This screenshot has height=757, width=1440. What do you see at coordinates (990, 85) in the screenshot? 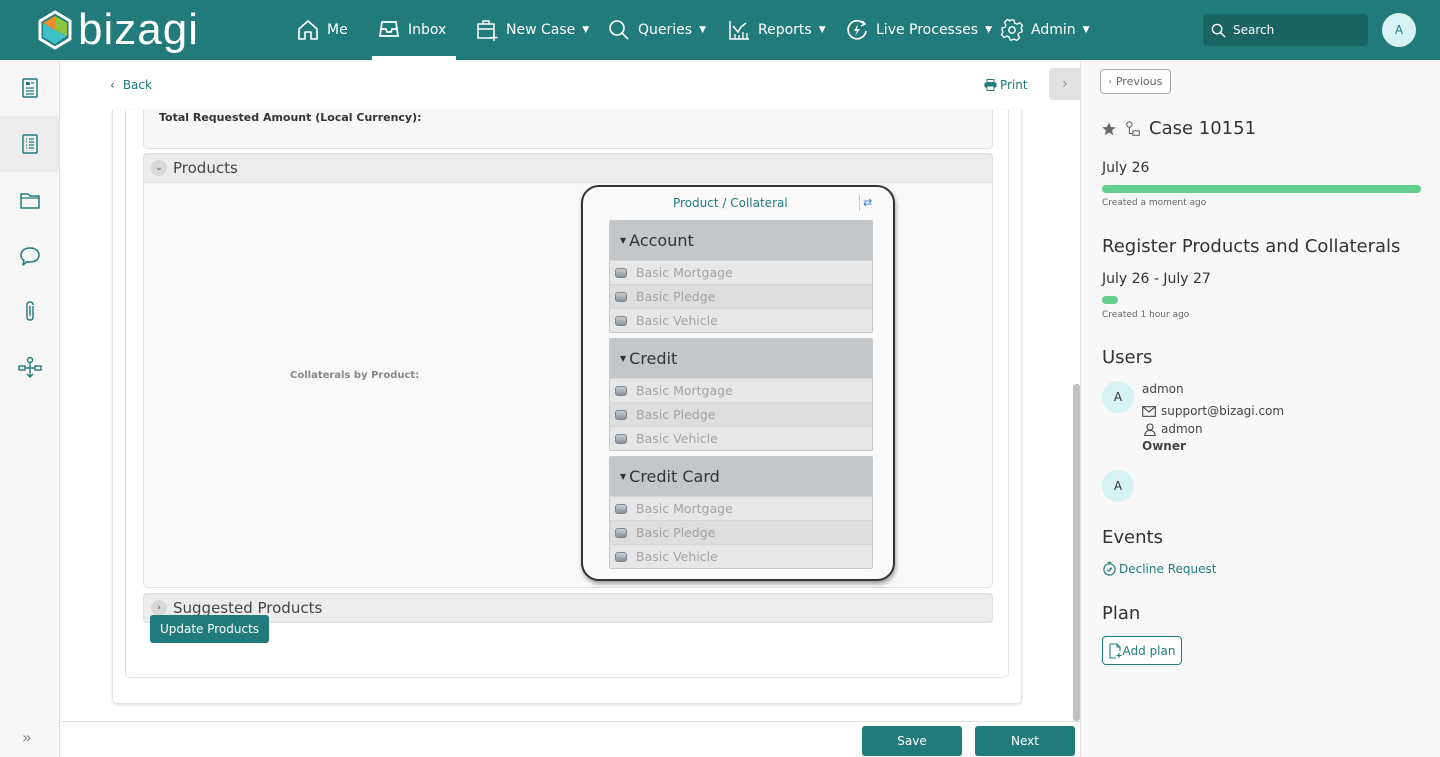
I see `printer-icon` at bounding box center [990, 85].